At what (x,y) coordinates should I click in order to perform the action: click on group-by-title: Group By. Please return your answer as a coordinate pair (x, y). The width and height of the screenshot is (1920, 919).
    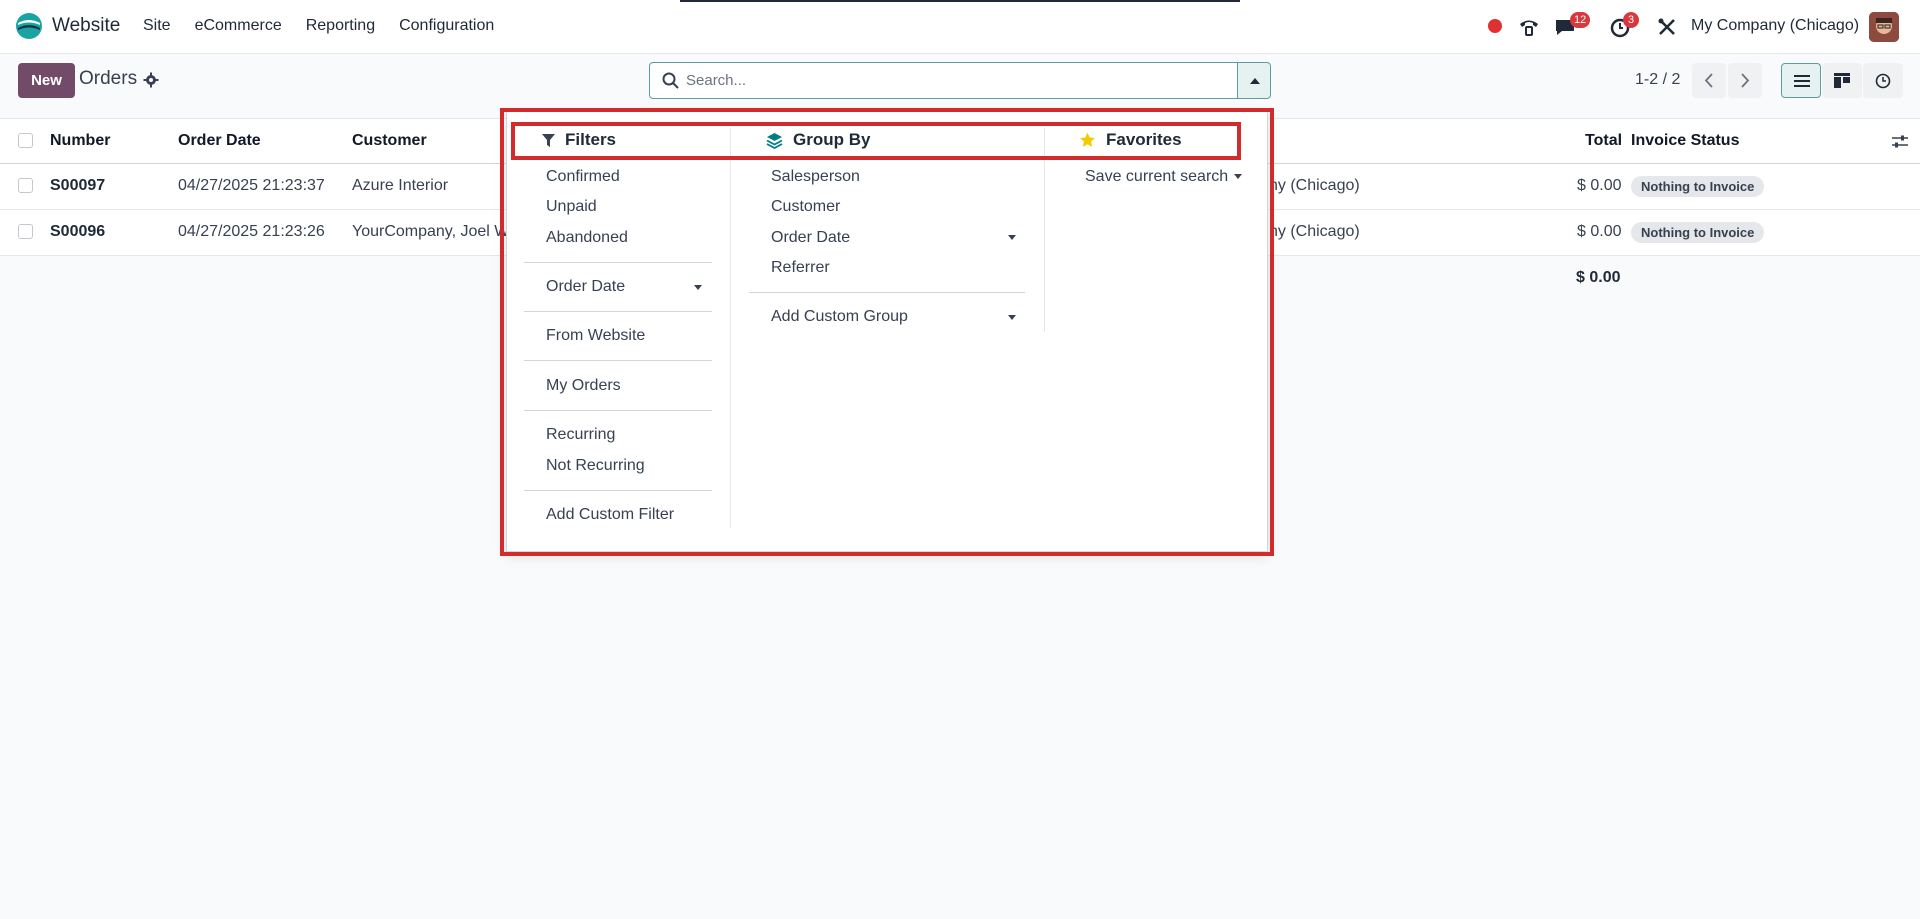
    Looking at the image, I should click on (832, 139).